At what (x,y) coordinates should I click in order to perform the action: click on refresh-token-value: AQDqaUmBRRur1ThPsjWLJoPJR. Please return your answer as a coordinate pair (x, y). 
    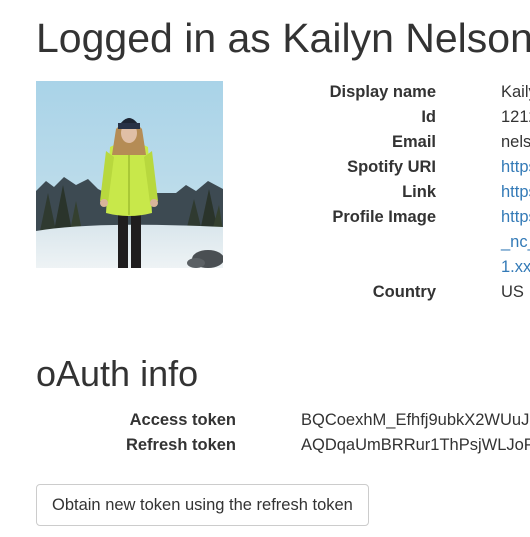
    Looking at the image, I should click on (415, 445).